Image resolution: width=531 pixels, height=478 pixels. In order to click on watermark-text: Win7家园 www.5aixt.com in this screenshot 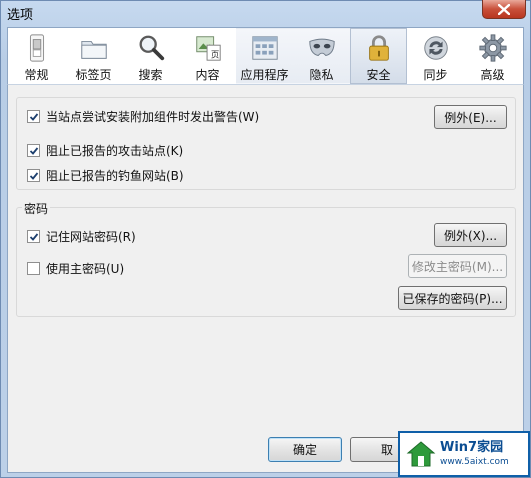, I will do `click(474, 454)`.